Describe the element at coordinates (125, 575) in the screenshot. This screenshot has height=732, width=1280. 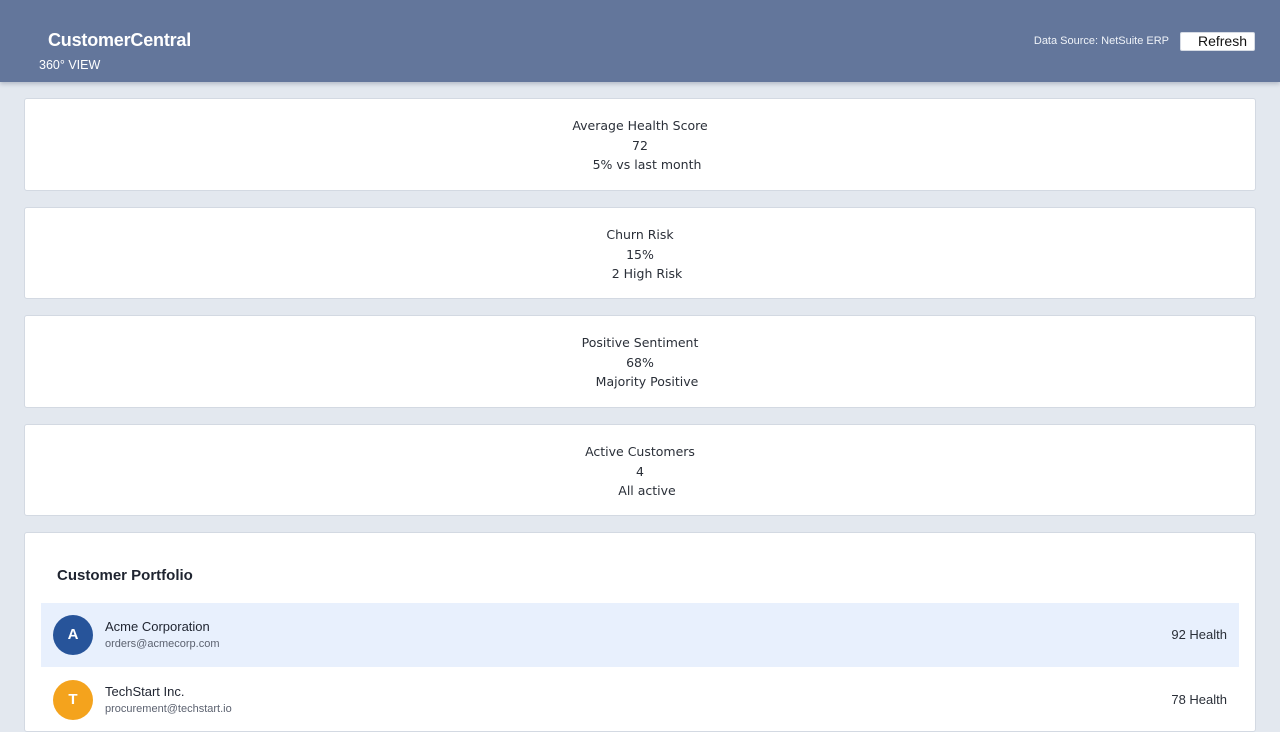
I see `portfolio-title: Customer Portfolio` at that location.